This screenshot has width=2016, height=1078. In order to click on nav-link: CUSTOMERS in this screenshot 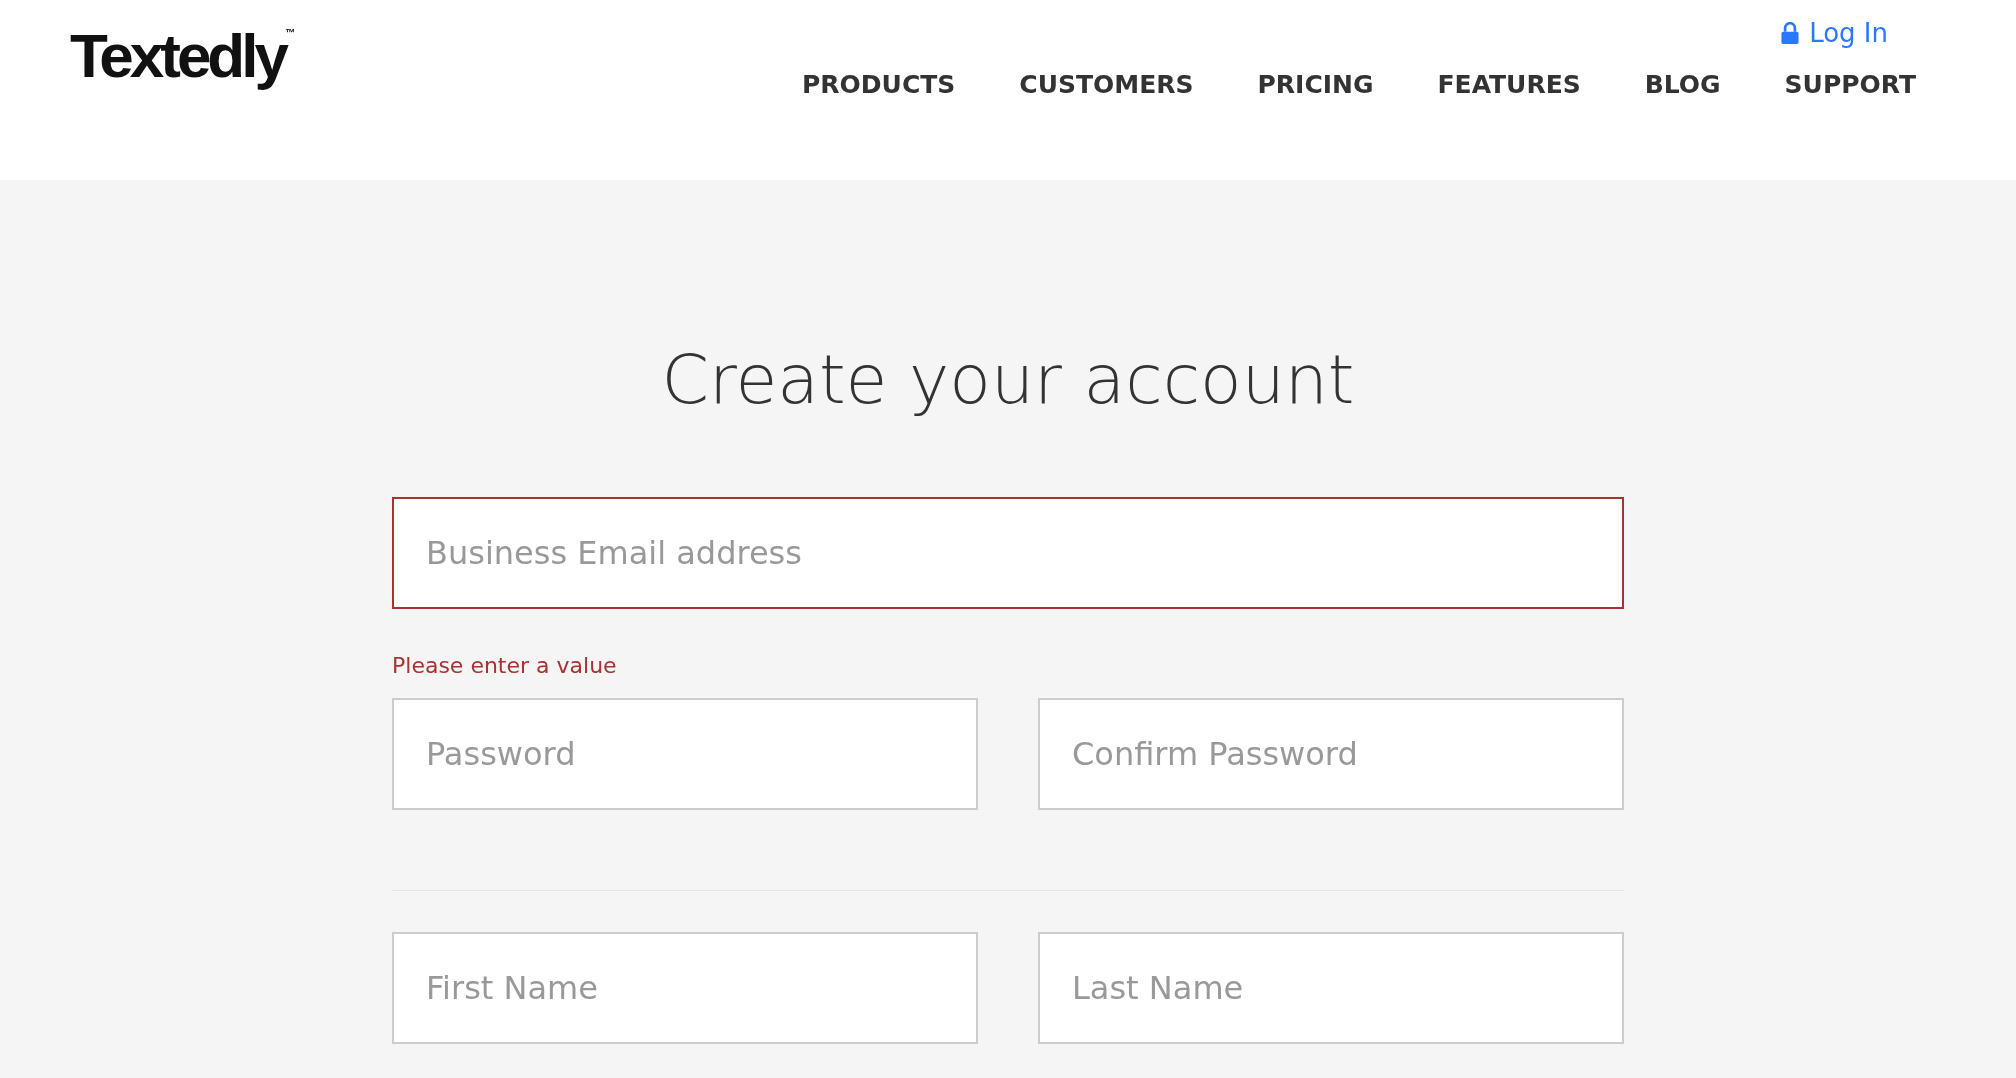, I will do `click(1106, 84)`.